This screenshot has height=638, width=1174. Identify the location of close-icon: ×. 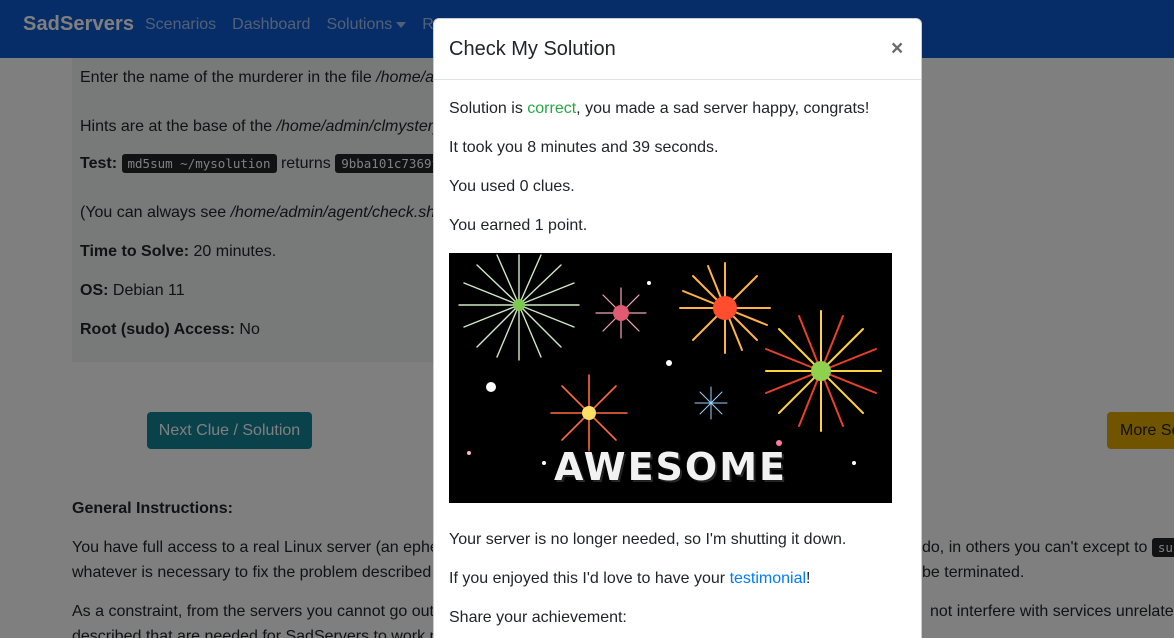
(897, 48).